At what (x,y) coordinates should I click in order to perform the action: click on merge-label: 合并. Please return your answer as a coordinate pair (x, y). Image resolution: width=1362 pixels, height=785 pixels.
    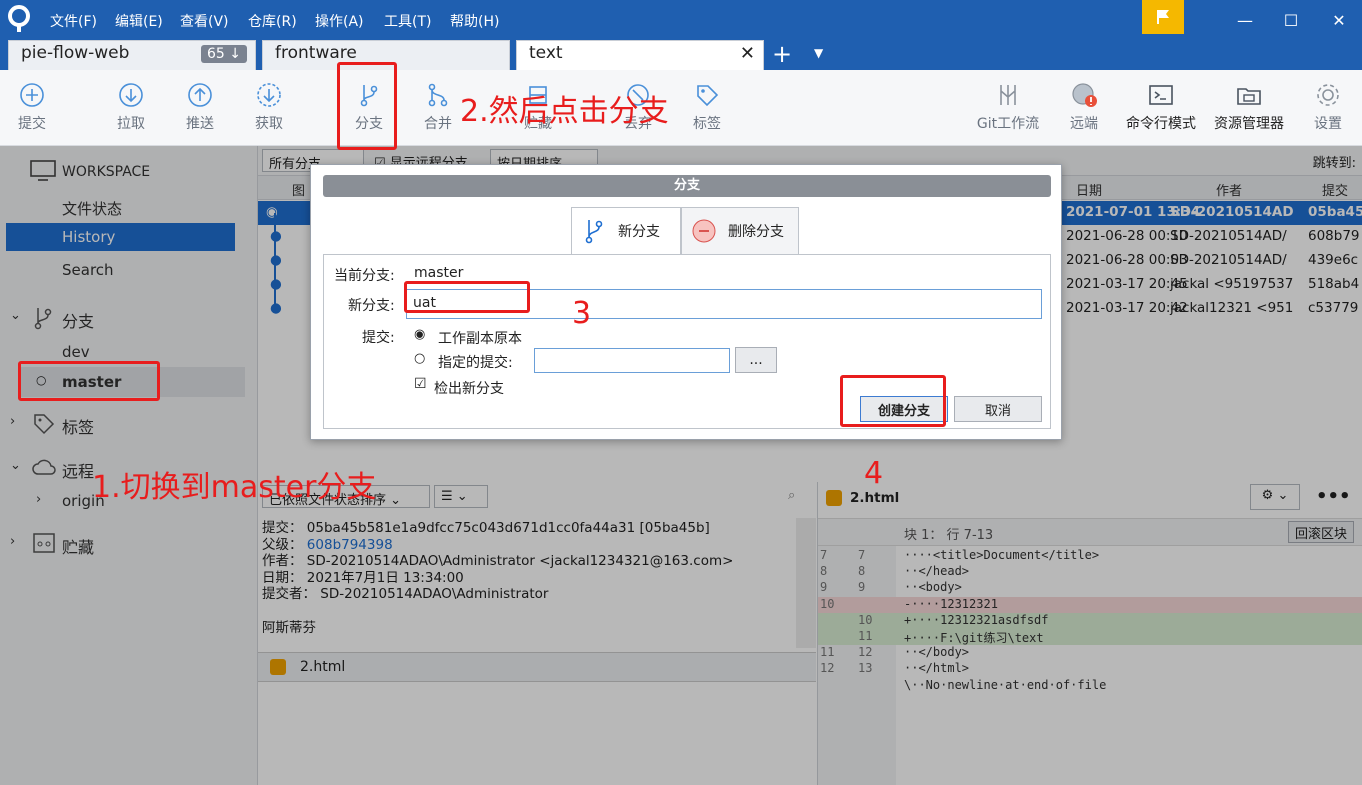
    Looking at the image, I should click on (438, 124).